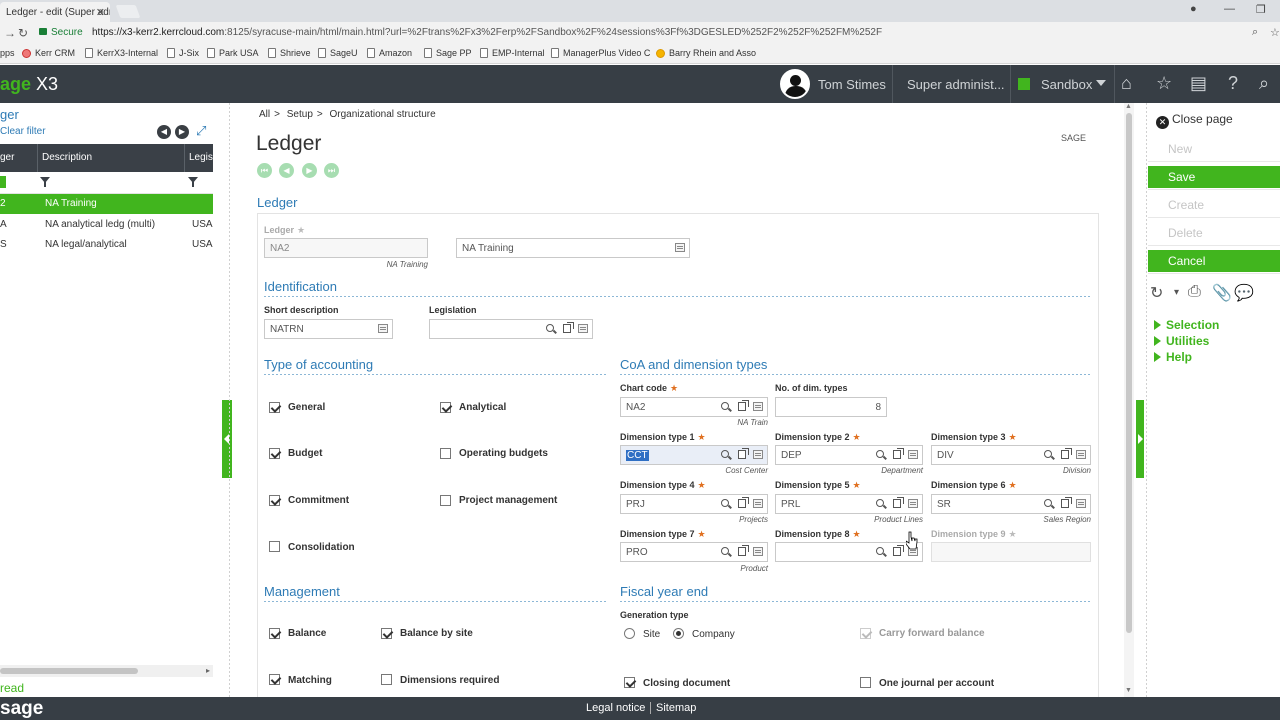  I want to click on ledger-description-field: NA Training, so click(573, 248).